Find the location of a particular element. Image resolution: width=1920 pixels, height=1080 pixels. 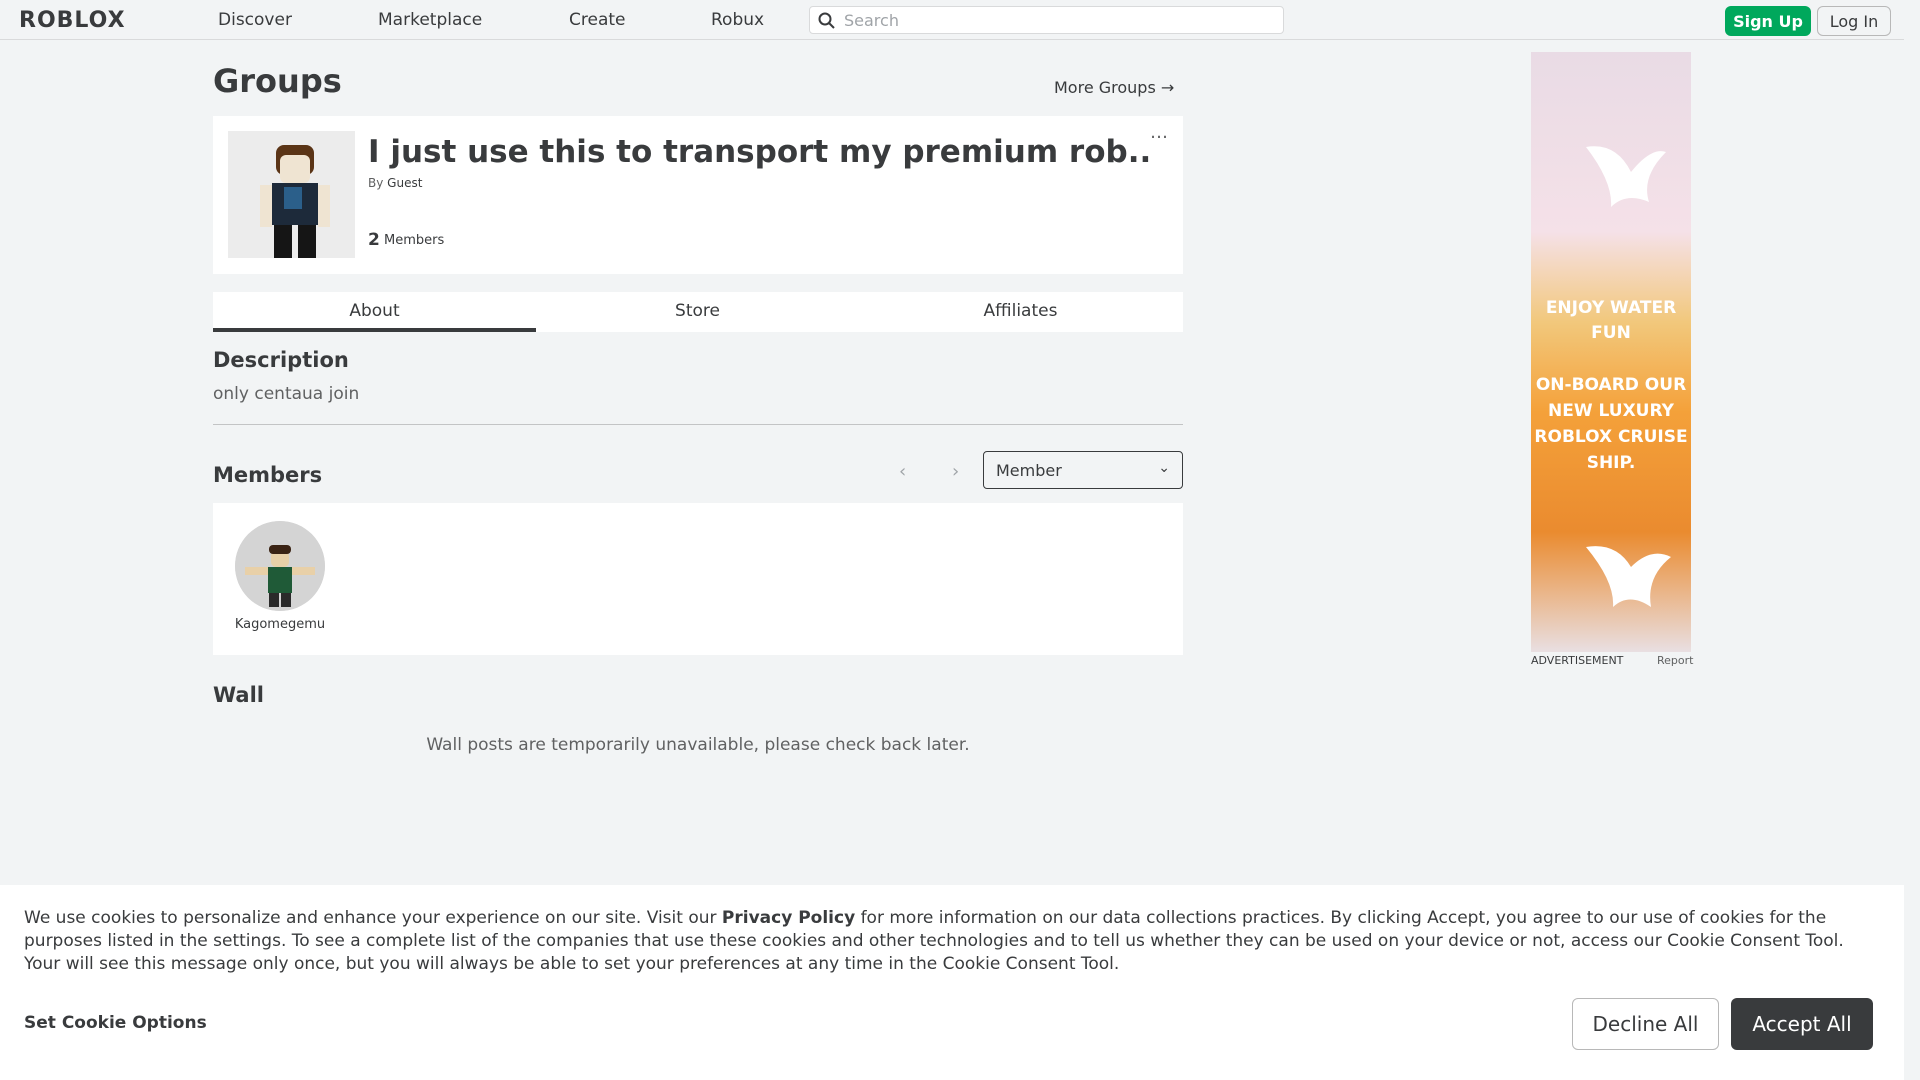

chevron-down-icon: ⌄ is located at coordinates (1164, 468).